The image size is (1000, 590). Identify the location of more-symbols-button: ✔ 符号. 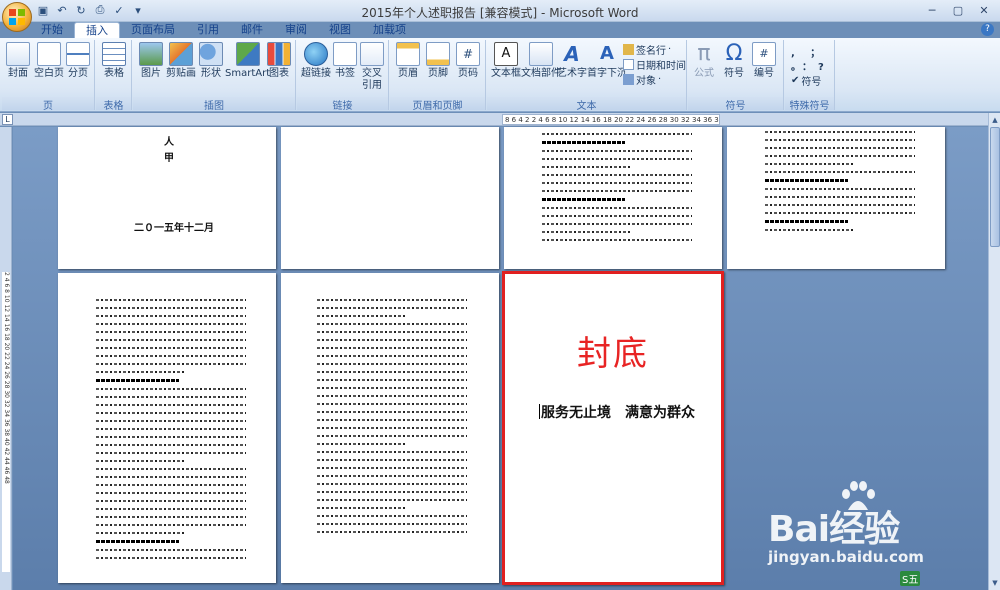
(806, 80).